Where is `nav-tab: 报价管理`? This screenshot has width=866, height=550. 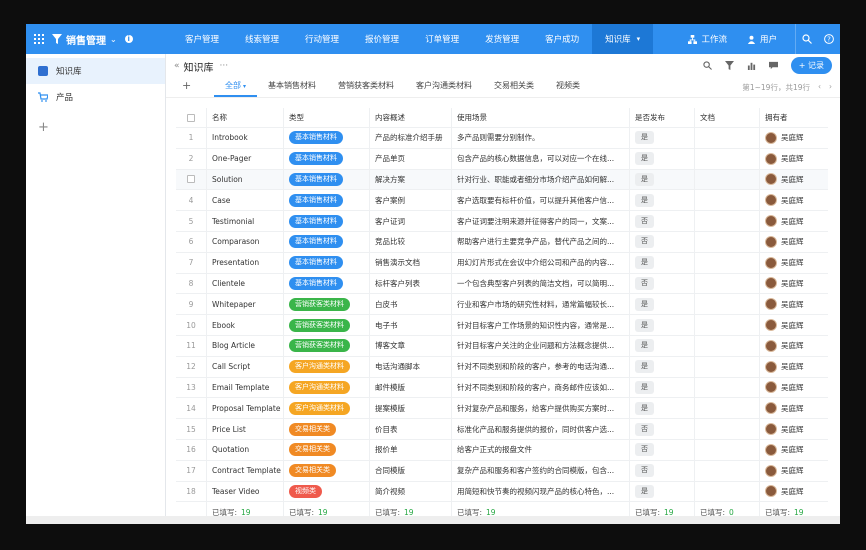 nav-tab: 报价管理 is located at coordinates (382, 39).